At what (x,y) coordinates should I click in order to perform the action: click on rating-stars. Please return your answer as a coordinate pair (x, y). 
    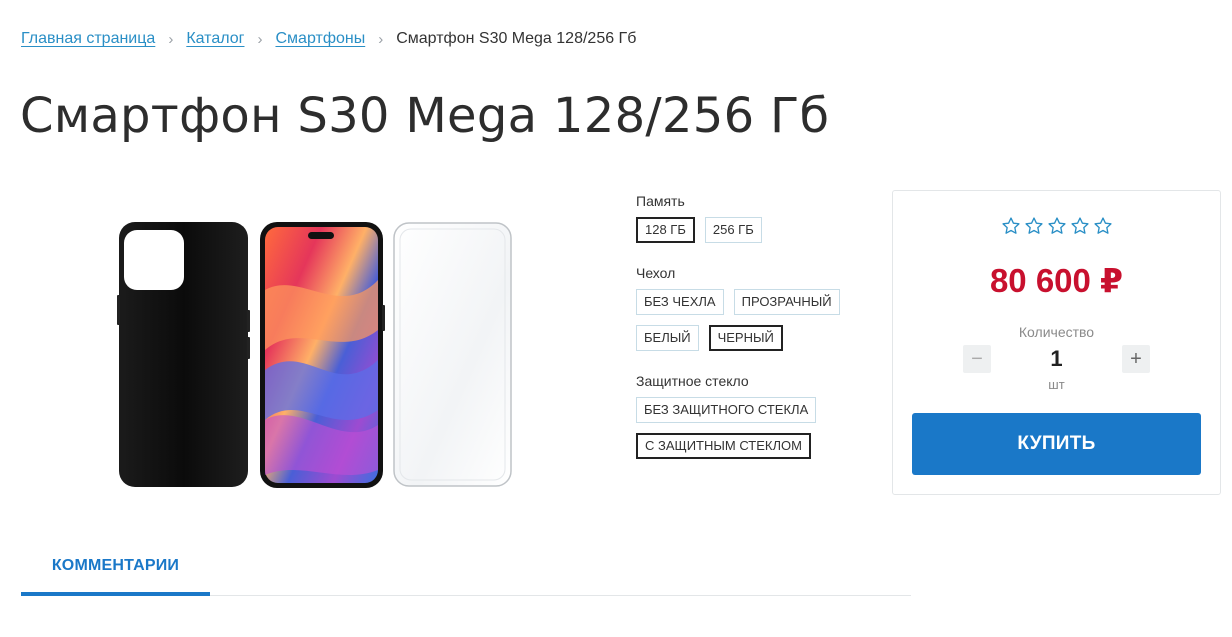
    Looking at the image, I should click on (1056, 226).